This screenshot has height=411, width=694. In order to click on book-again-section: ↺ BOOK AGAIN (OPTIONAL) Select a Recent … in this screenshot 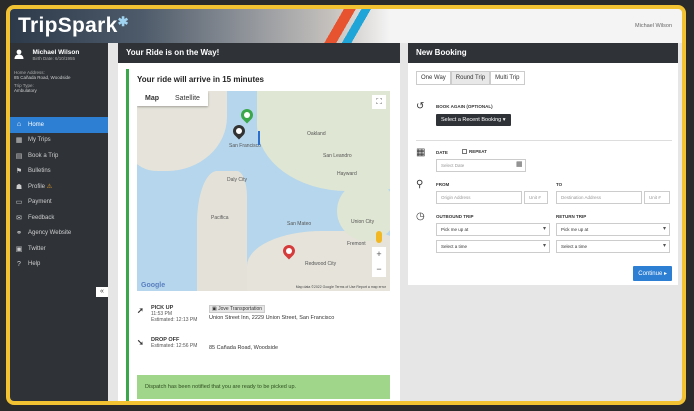, I will do `click(544, 119)`.